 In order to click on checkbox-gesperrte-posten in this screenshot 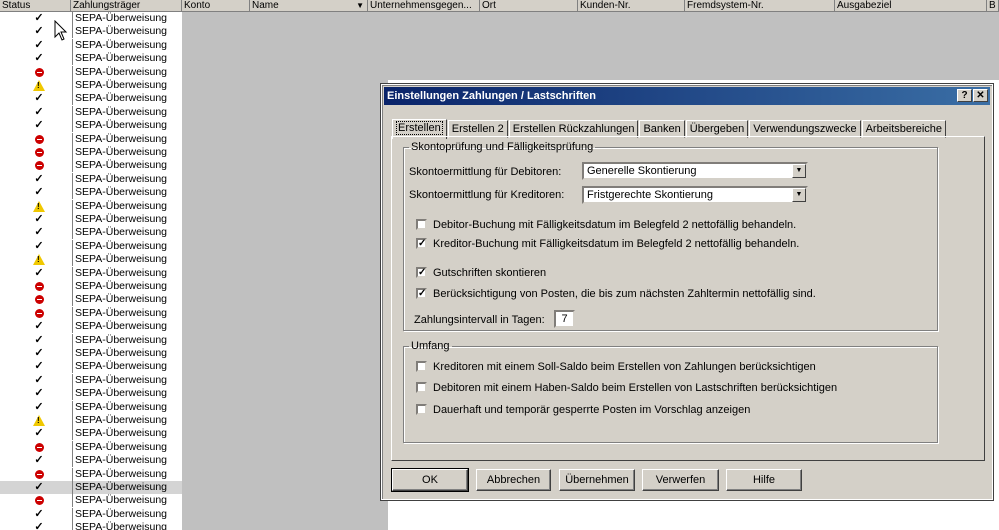, I will do `click(421, 409)`.